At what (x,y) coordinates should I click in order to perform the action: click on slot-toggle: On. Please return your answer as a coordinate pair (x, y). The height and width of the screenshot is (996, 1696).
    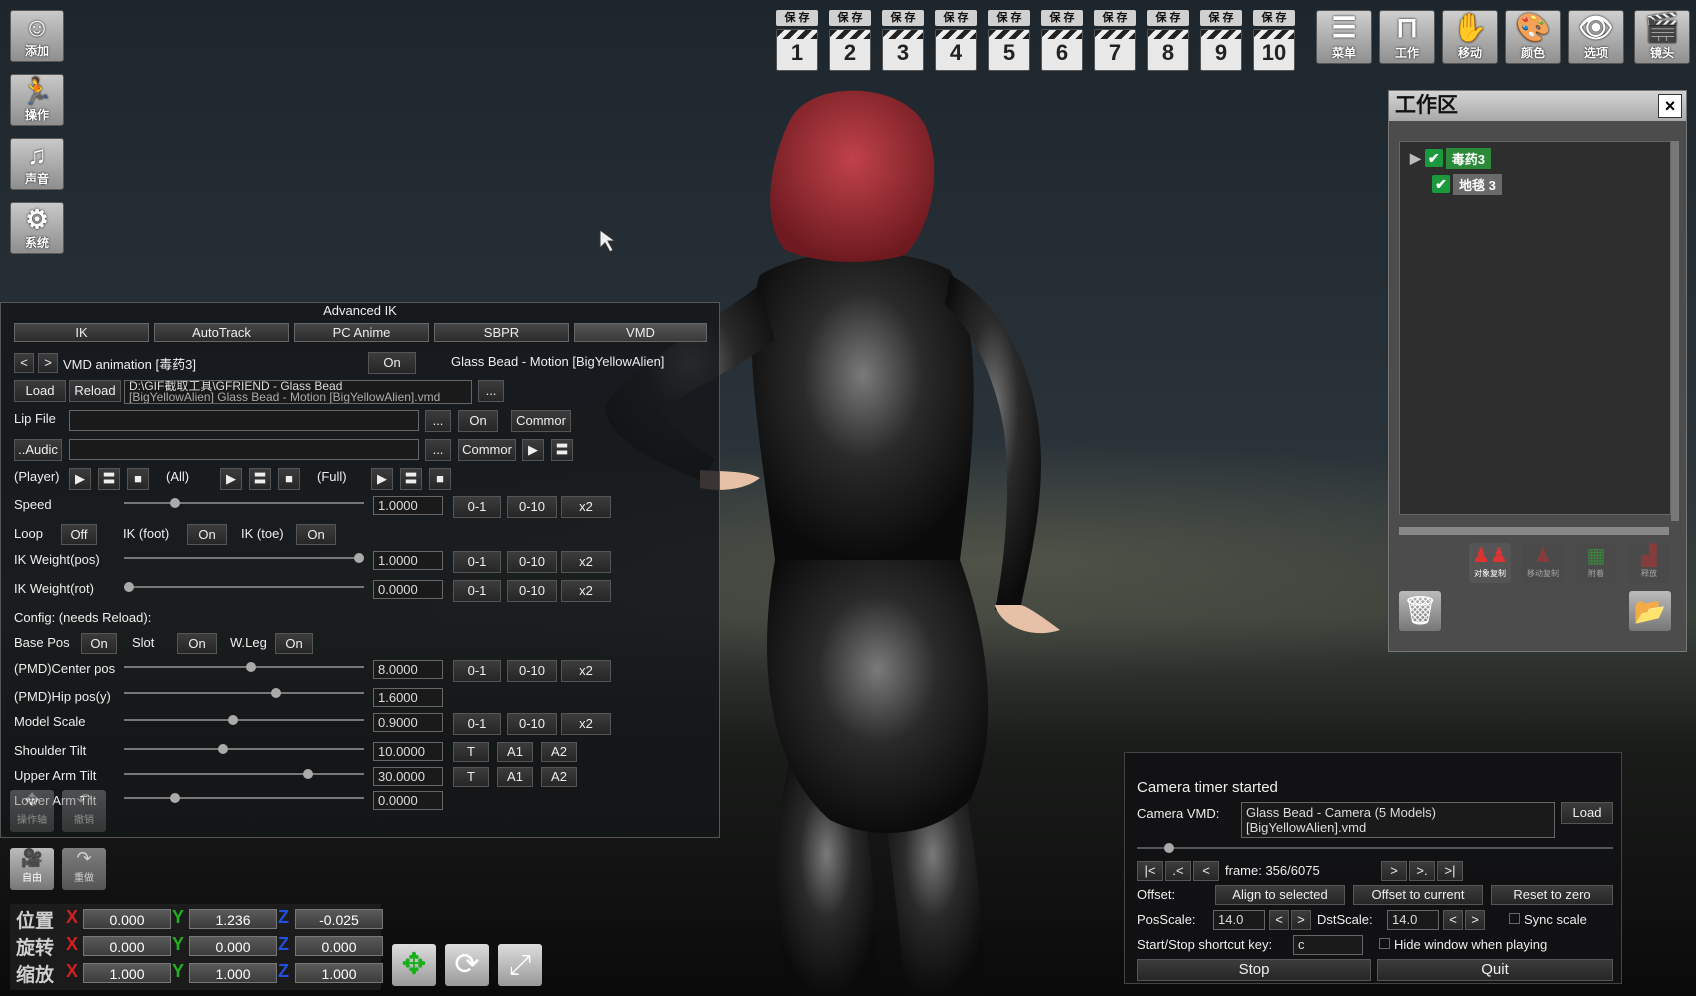
    Looking at the image, I should click on (197, 643).